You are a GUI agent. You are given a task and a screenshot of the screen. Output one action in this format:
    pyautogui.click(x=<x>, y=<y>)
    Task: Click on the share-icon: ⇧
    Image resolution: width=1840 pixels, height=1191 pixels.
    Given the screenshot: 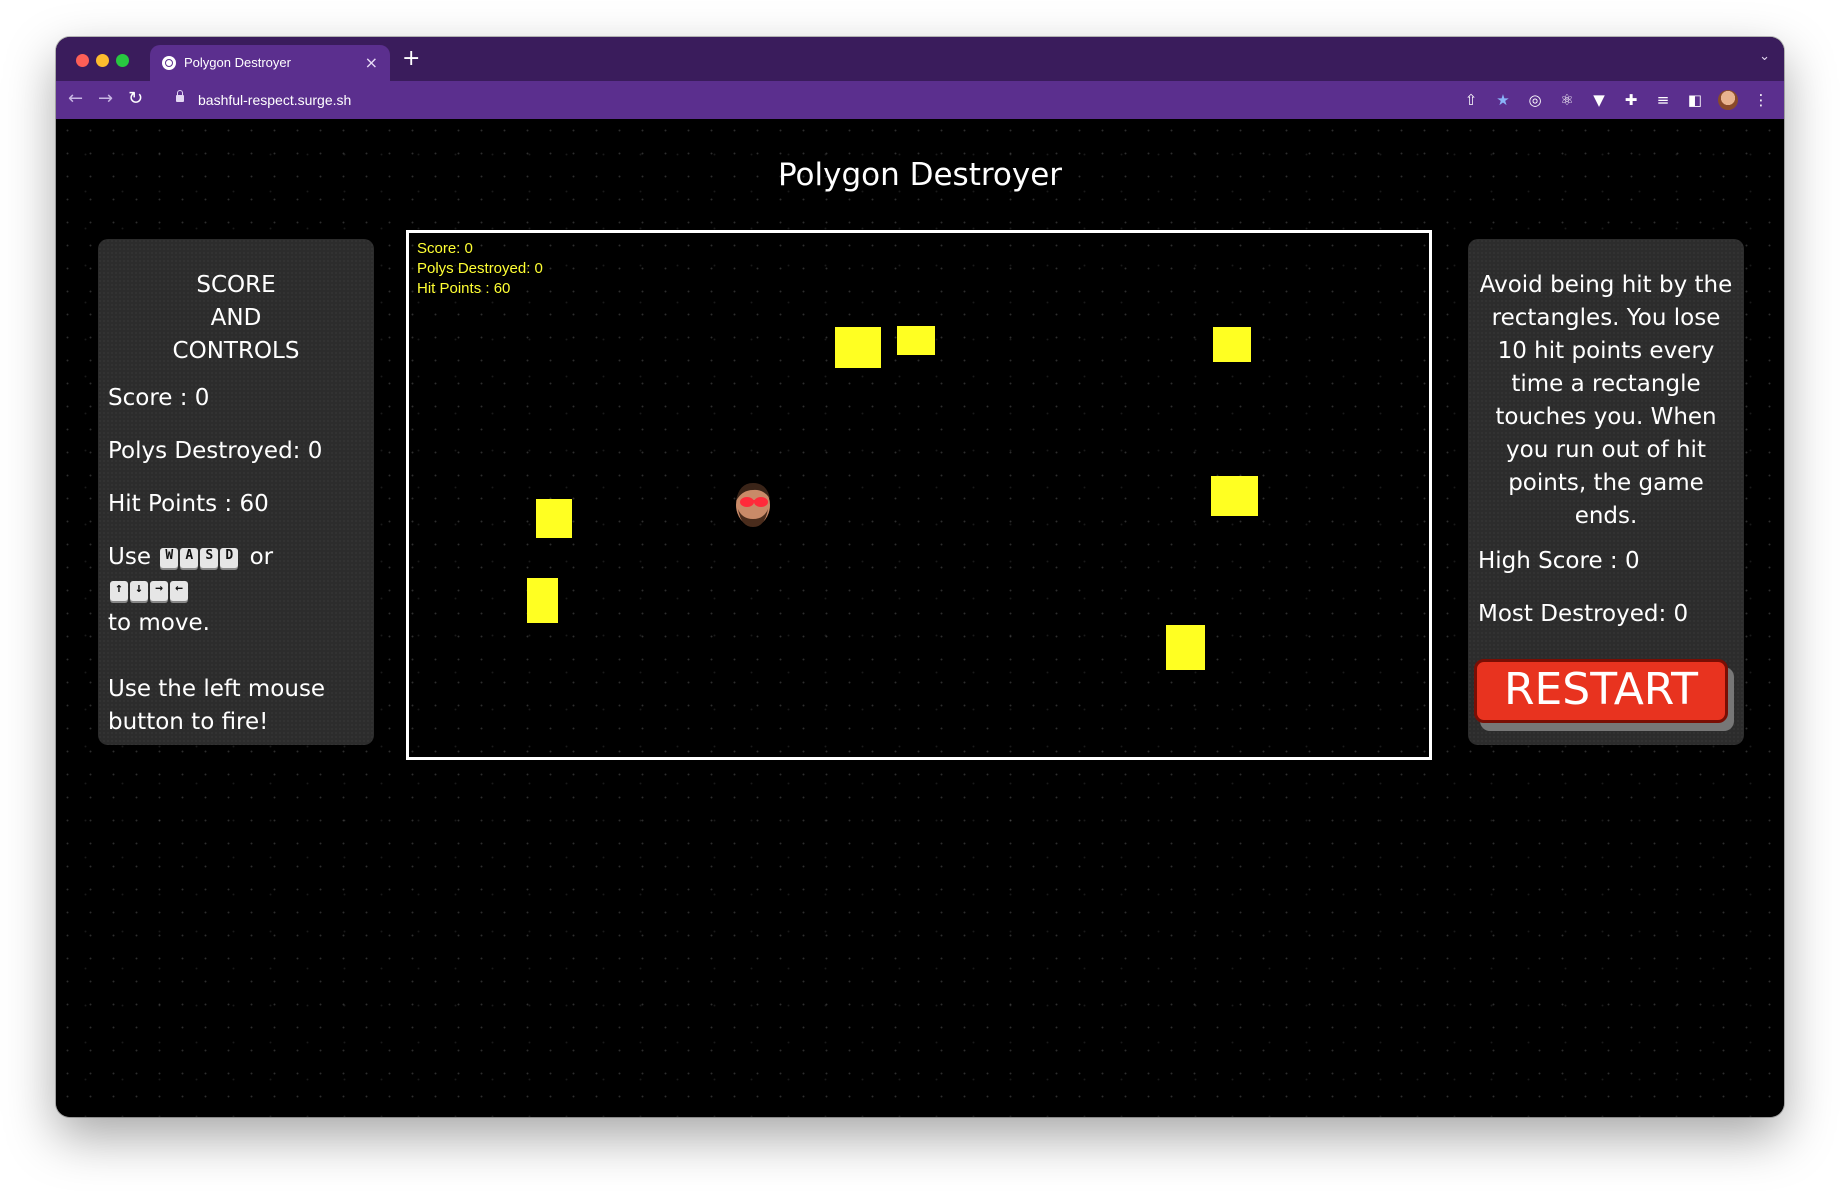 What is the action you would take?
    pyautogui.click(x=1471, y=100)
    